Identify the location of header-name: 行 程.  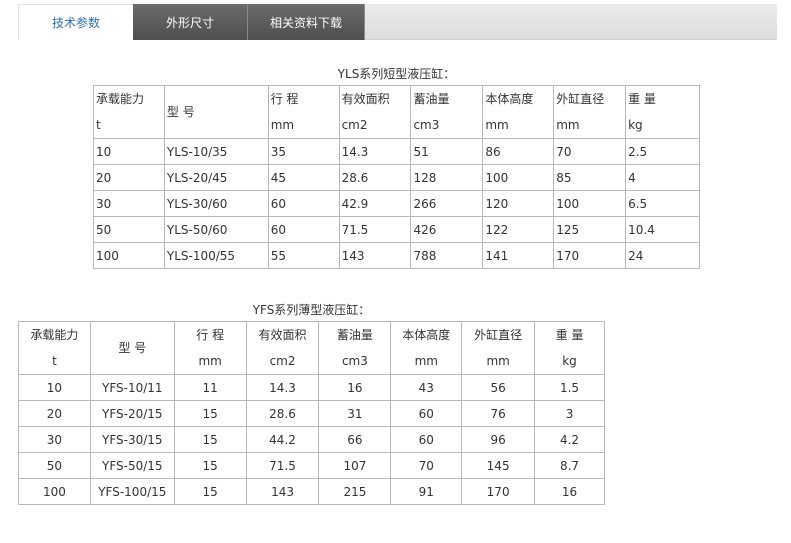
(284, 99).